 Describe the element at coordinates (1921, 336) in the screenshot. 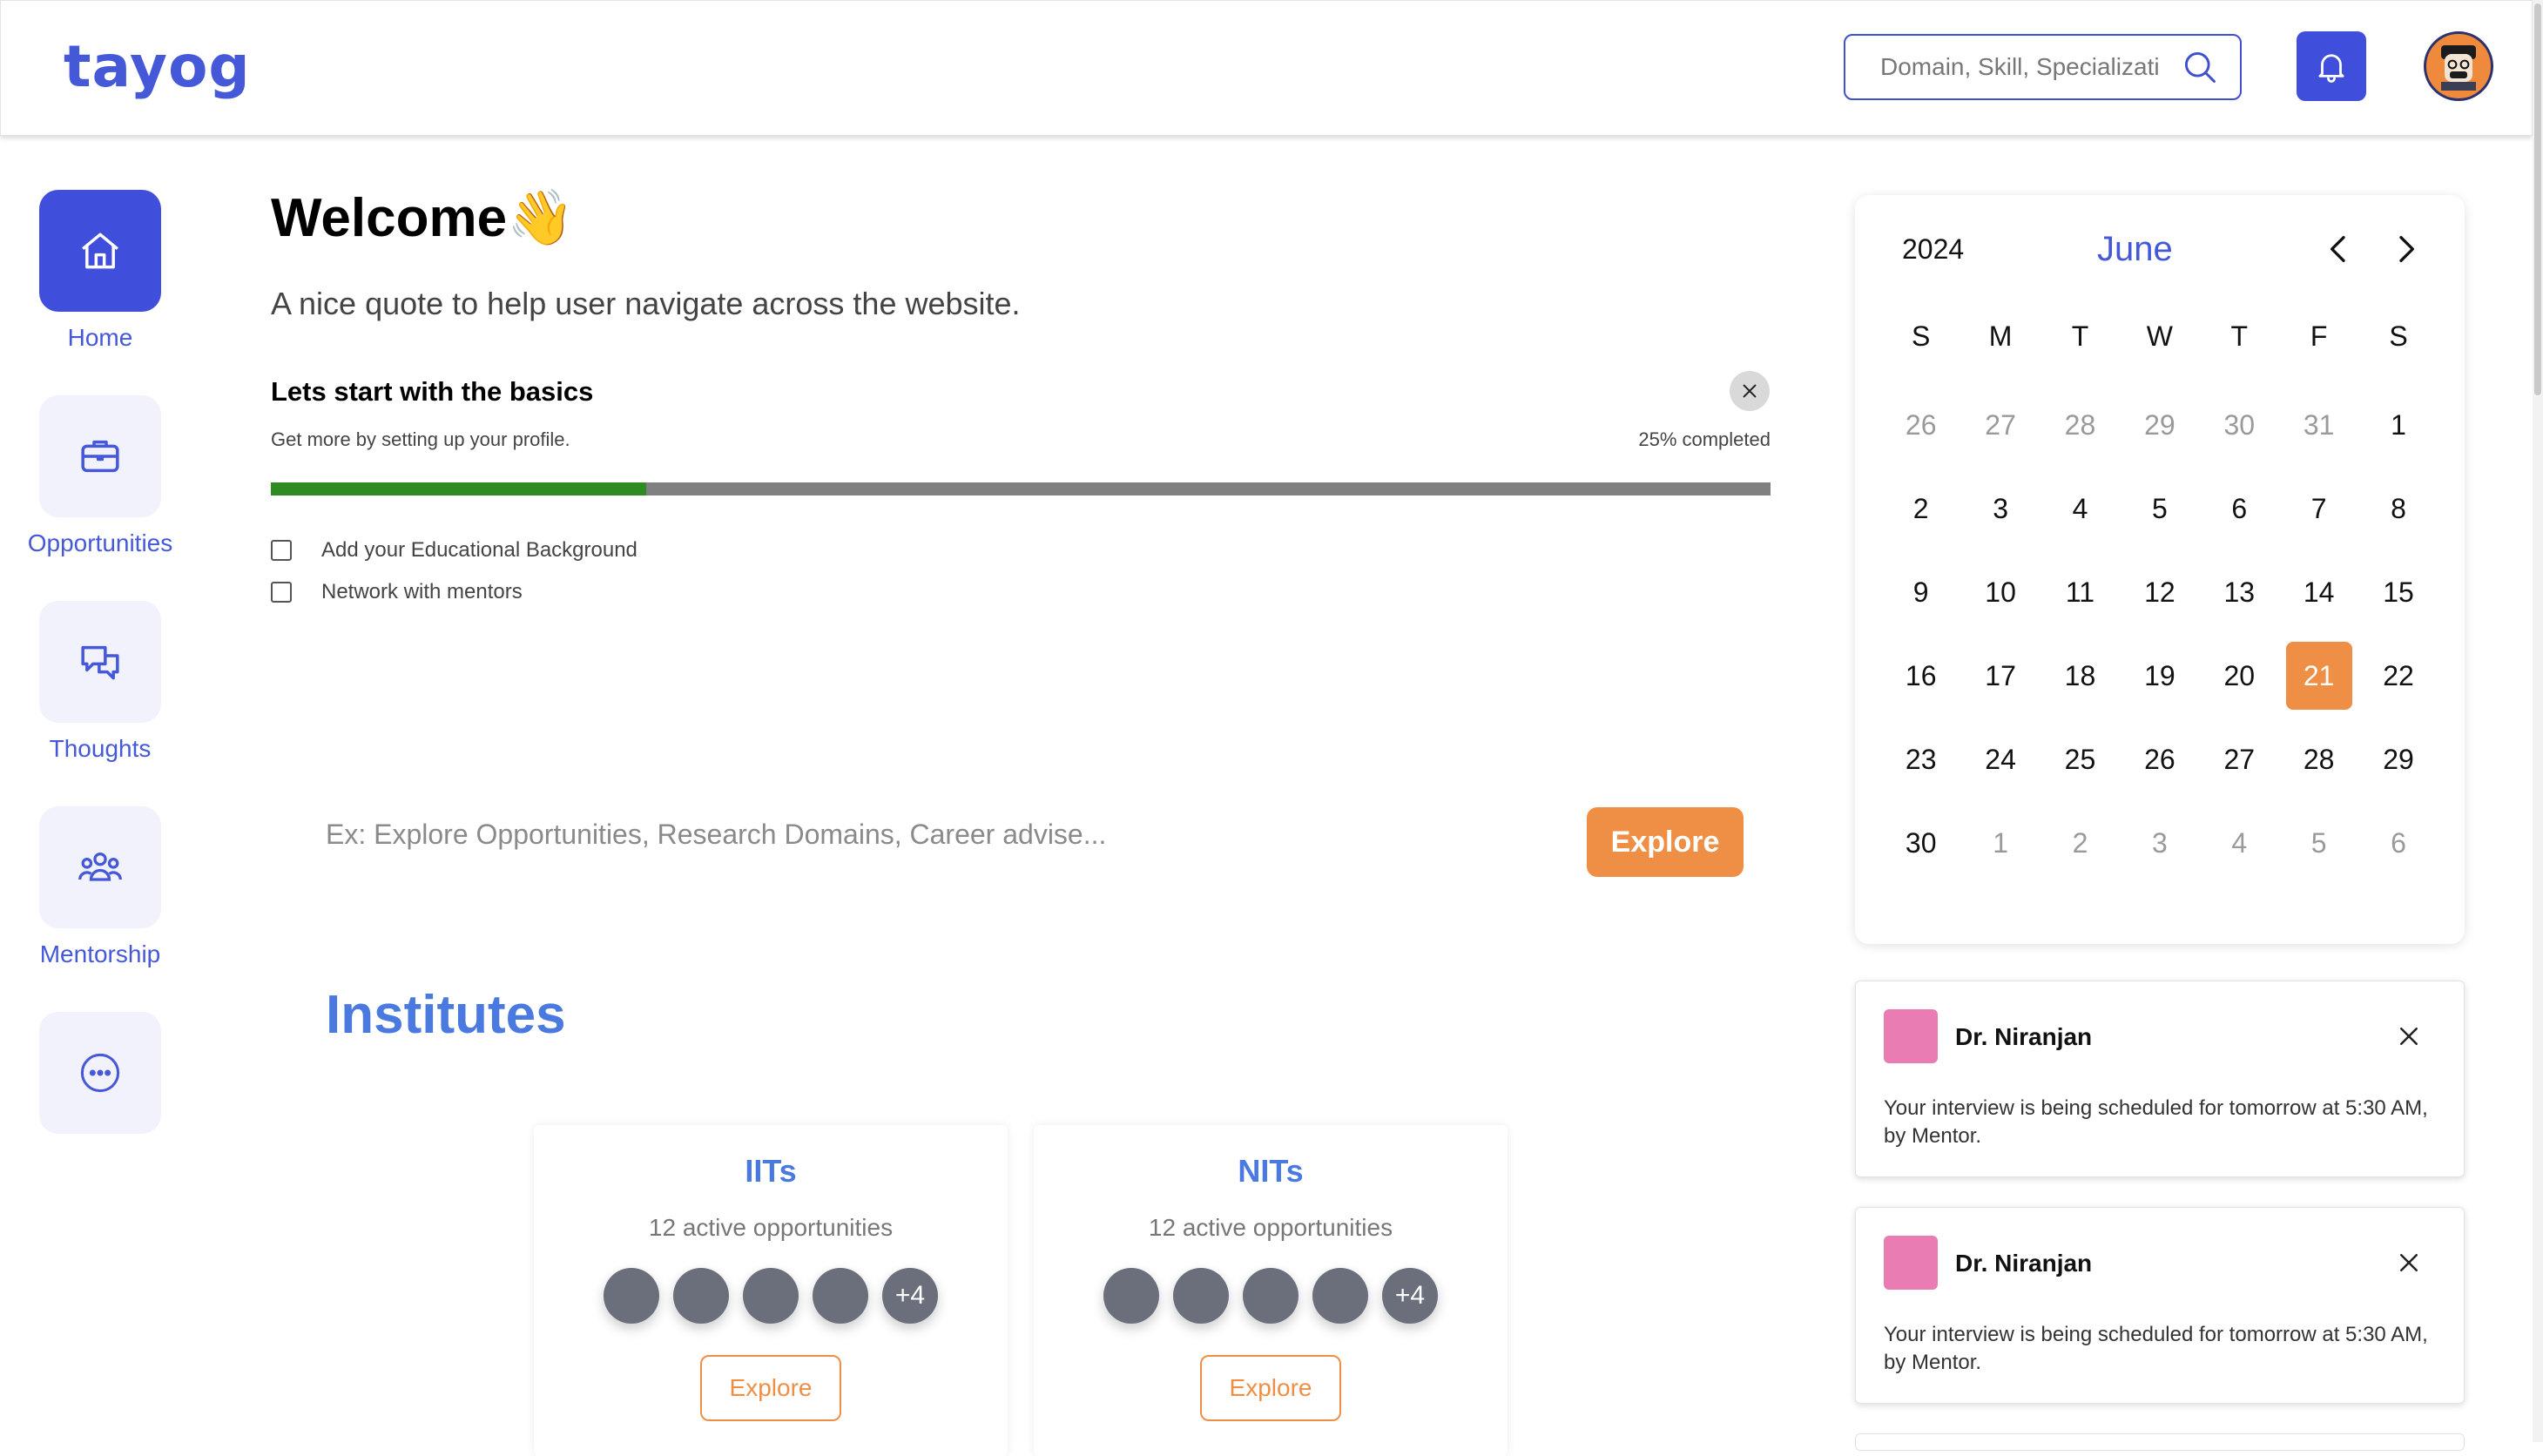

I see `weekday-label: S` at that location.